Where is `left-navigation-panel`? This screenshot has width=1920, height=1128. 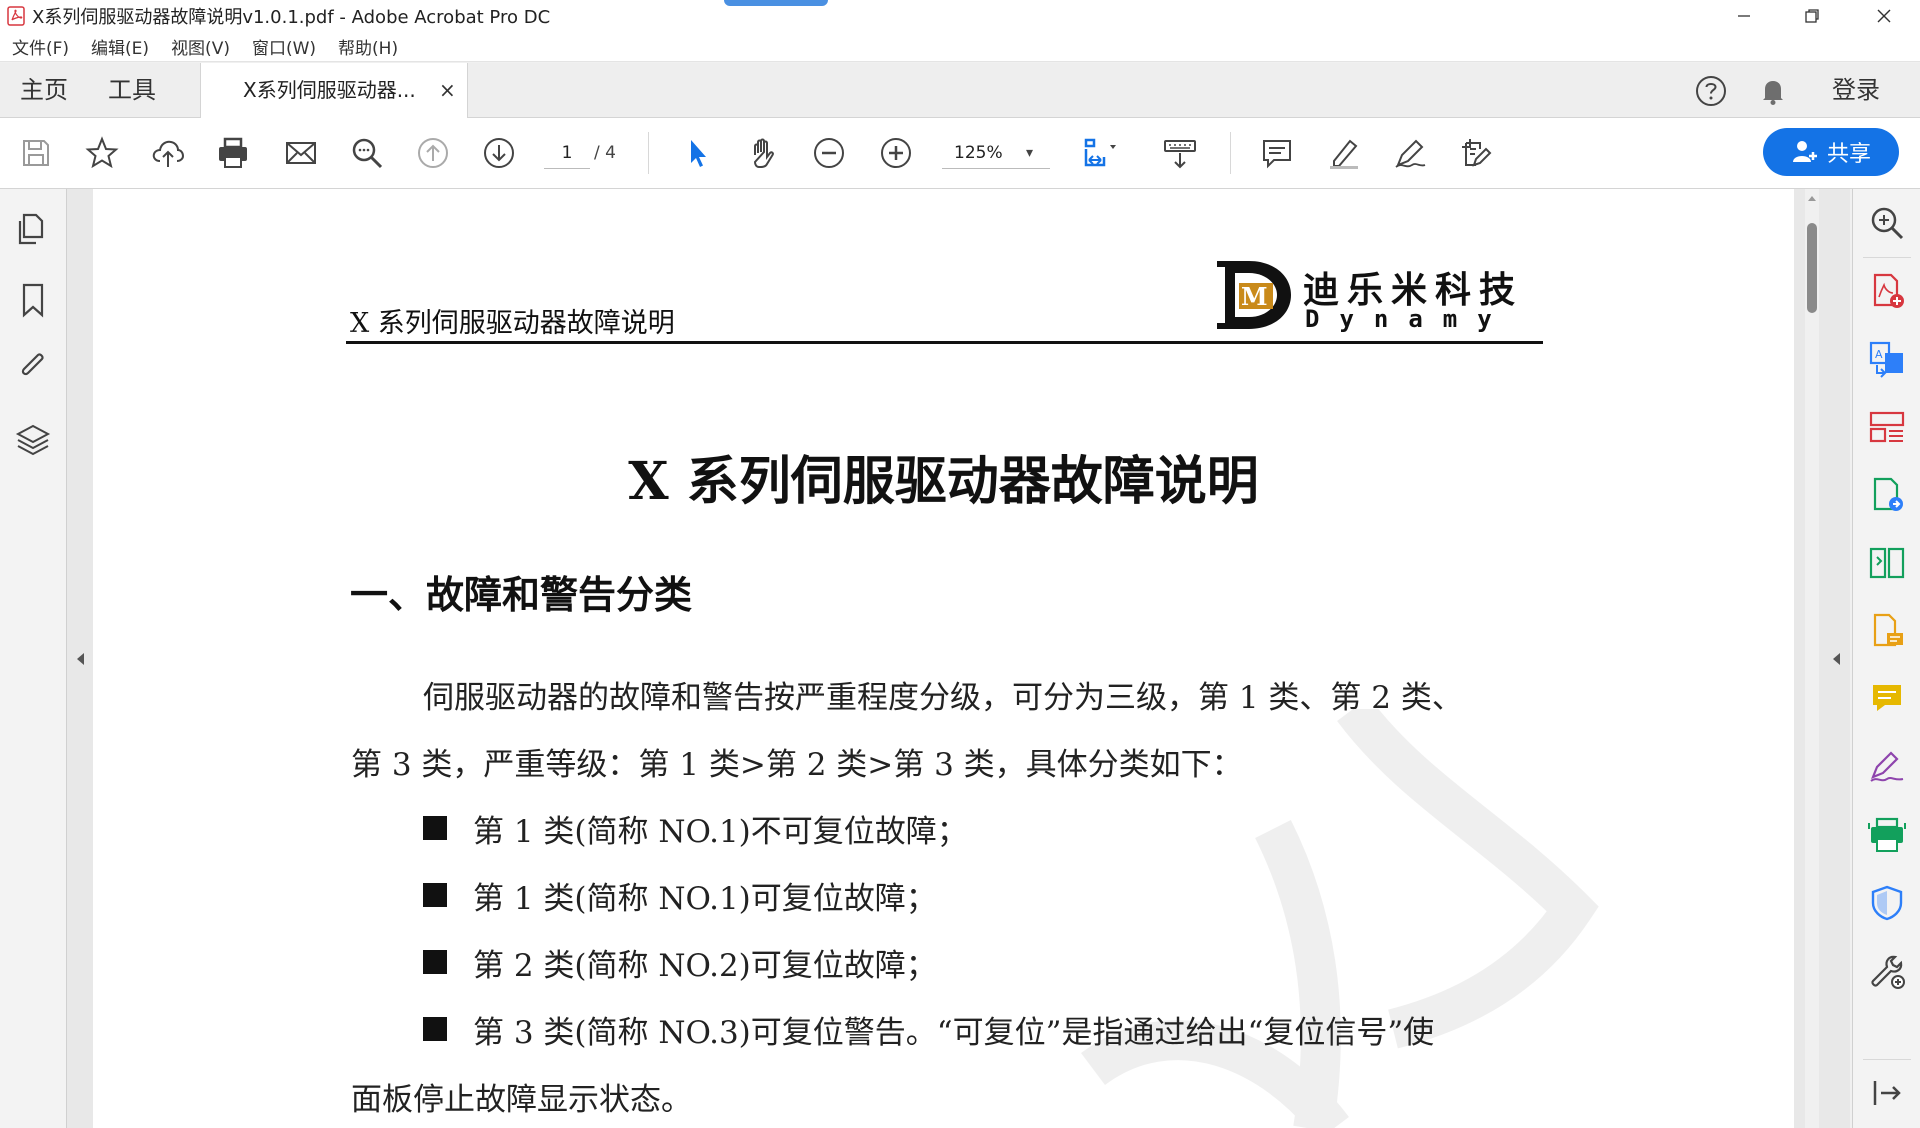
left-navigation-panel is located at coordinates (33, 658).